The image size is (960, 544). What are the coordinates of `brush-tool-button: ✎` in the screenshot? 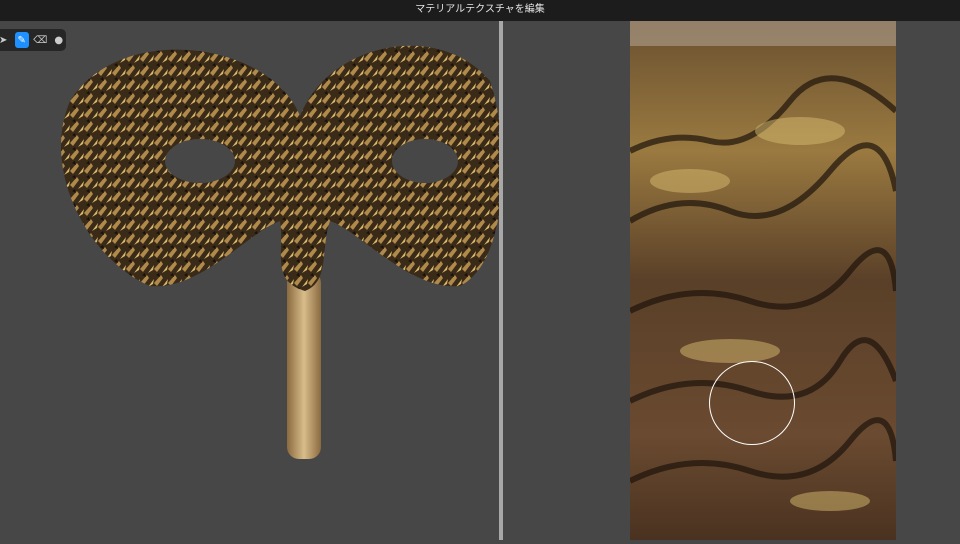 It's located at (21, 40).